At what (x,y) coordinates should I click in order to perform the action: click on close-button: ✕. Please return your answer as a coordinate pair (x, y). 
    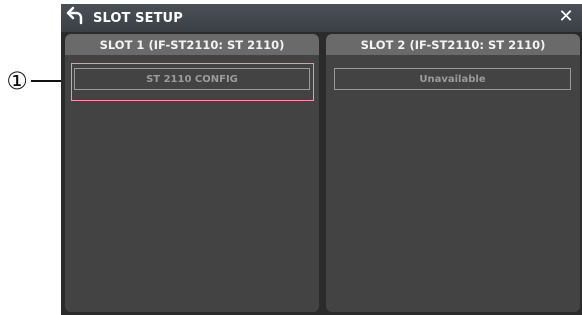
    Looking at the image, I should click on (566, 17).